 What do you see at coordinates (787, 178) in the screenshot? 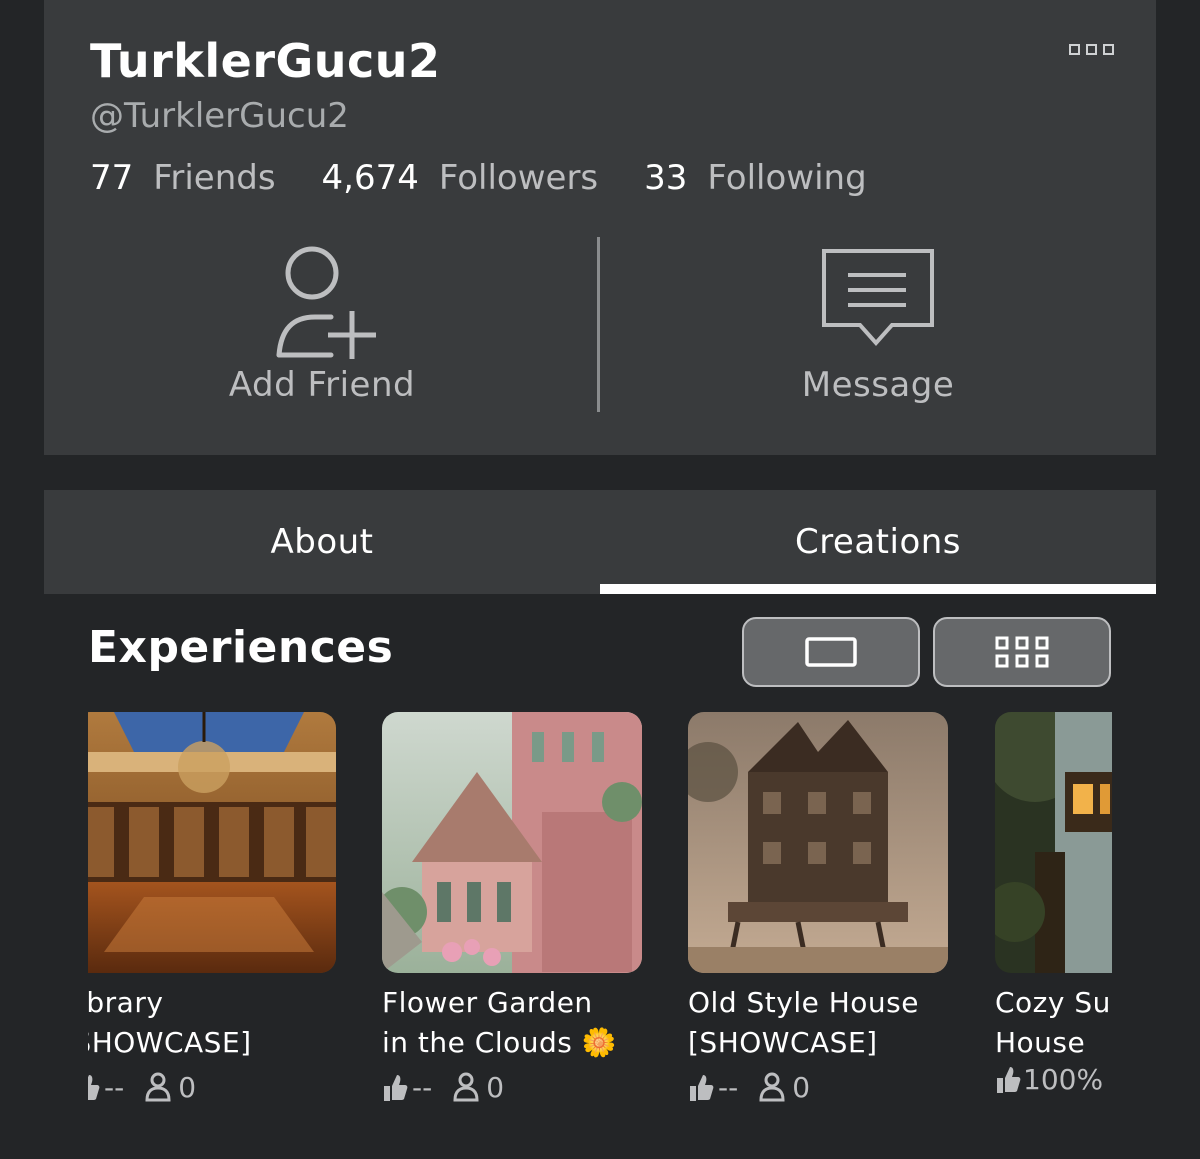
I see `following-label: Following` at bounding box center [787, 178].